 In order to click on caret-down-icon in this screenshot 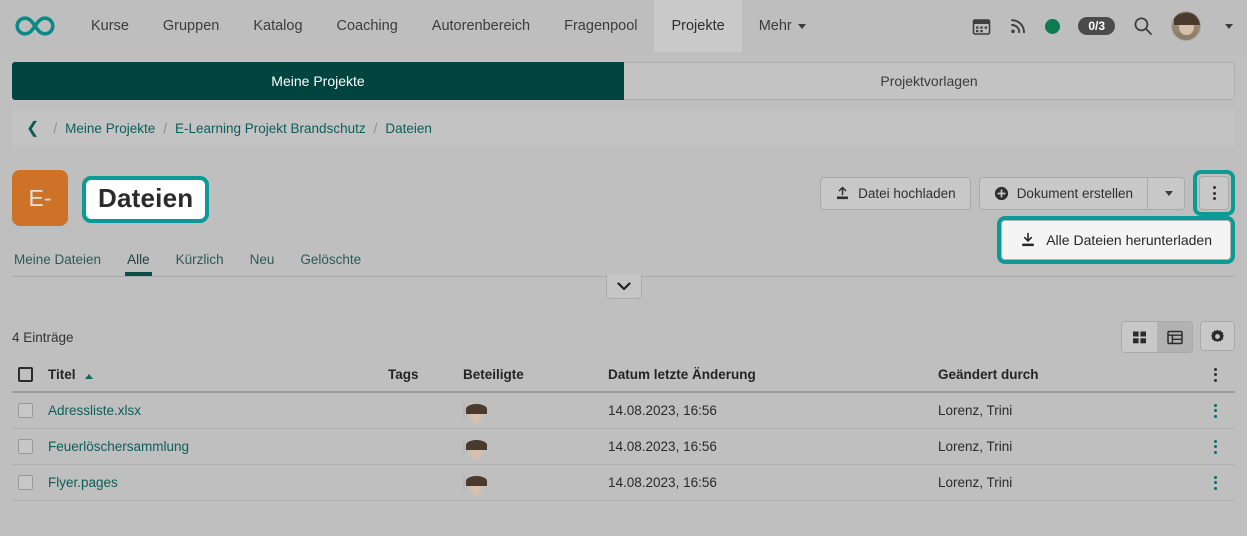, I will do `click(1169, 193)`.